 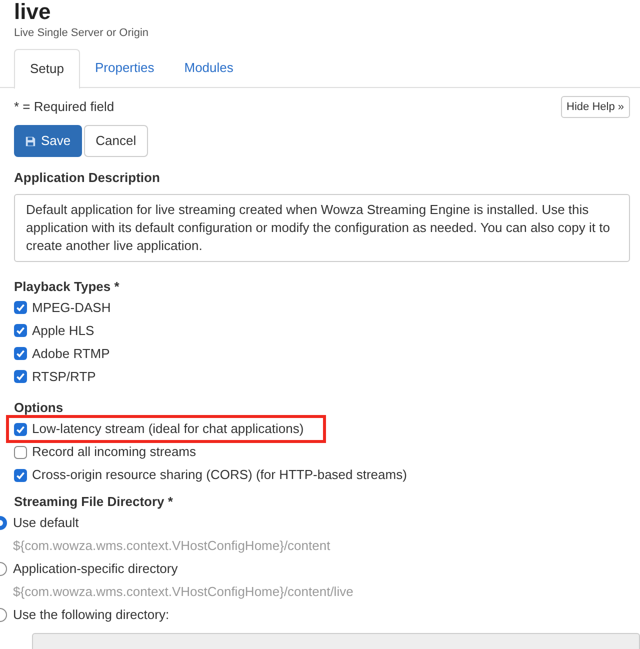 I want to click on hide-help-button: Hide Help », so click(x=595, y=107).